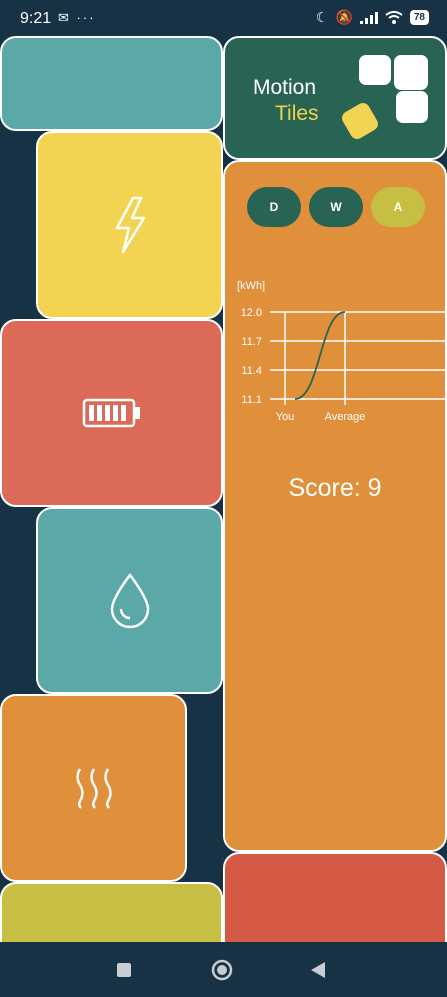 This screenshot has width=447, height=997. I want to click on tab-day: D, so click(274, 207).